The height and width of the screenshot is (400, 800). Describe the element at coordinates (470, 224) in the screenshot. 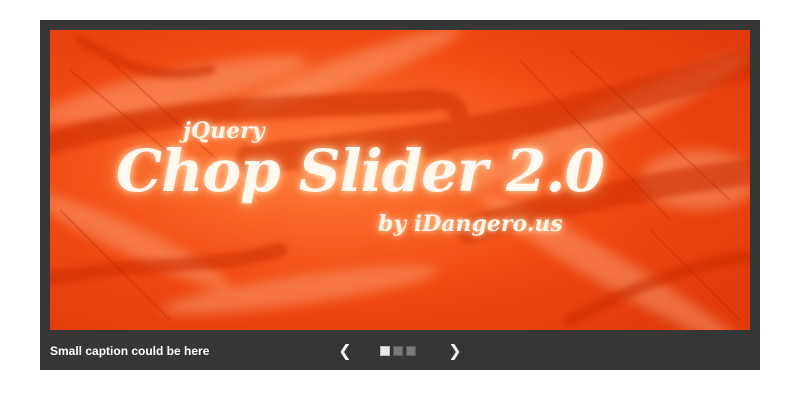

I see `slide-byline: by iDangero.us` at that location.